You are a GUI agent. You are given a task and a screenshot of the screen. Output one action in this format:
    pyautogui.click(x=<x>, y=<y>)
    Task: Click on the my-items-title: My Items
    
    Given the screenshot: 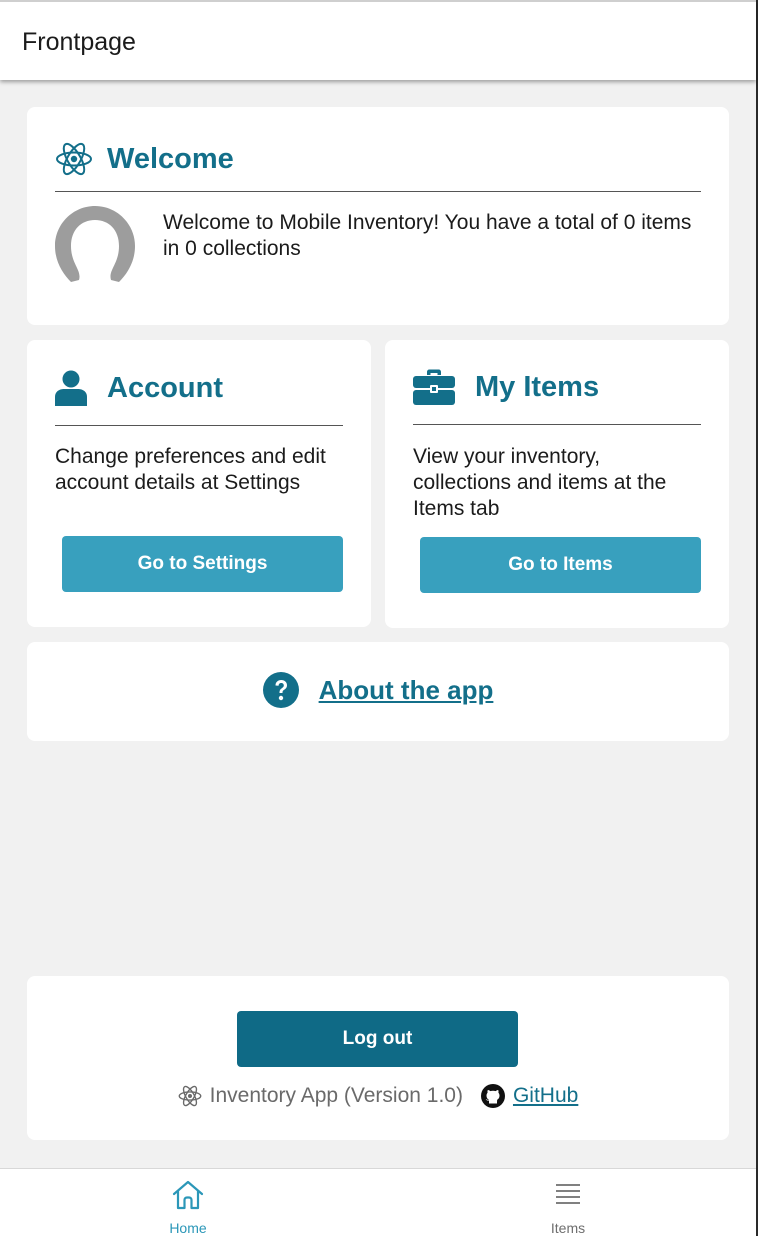 What is the action you would take?
    pyautogui.click(x=537, y=386)
    